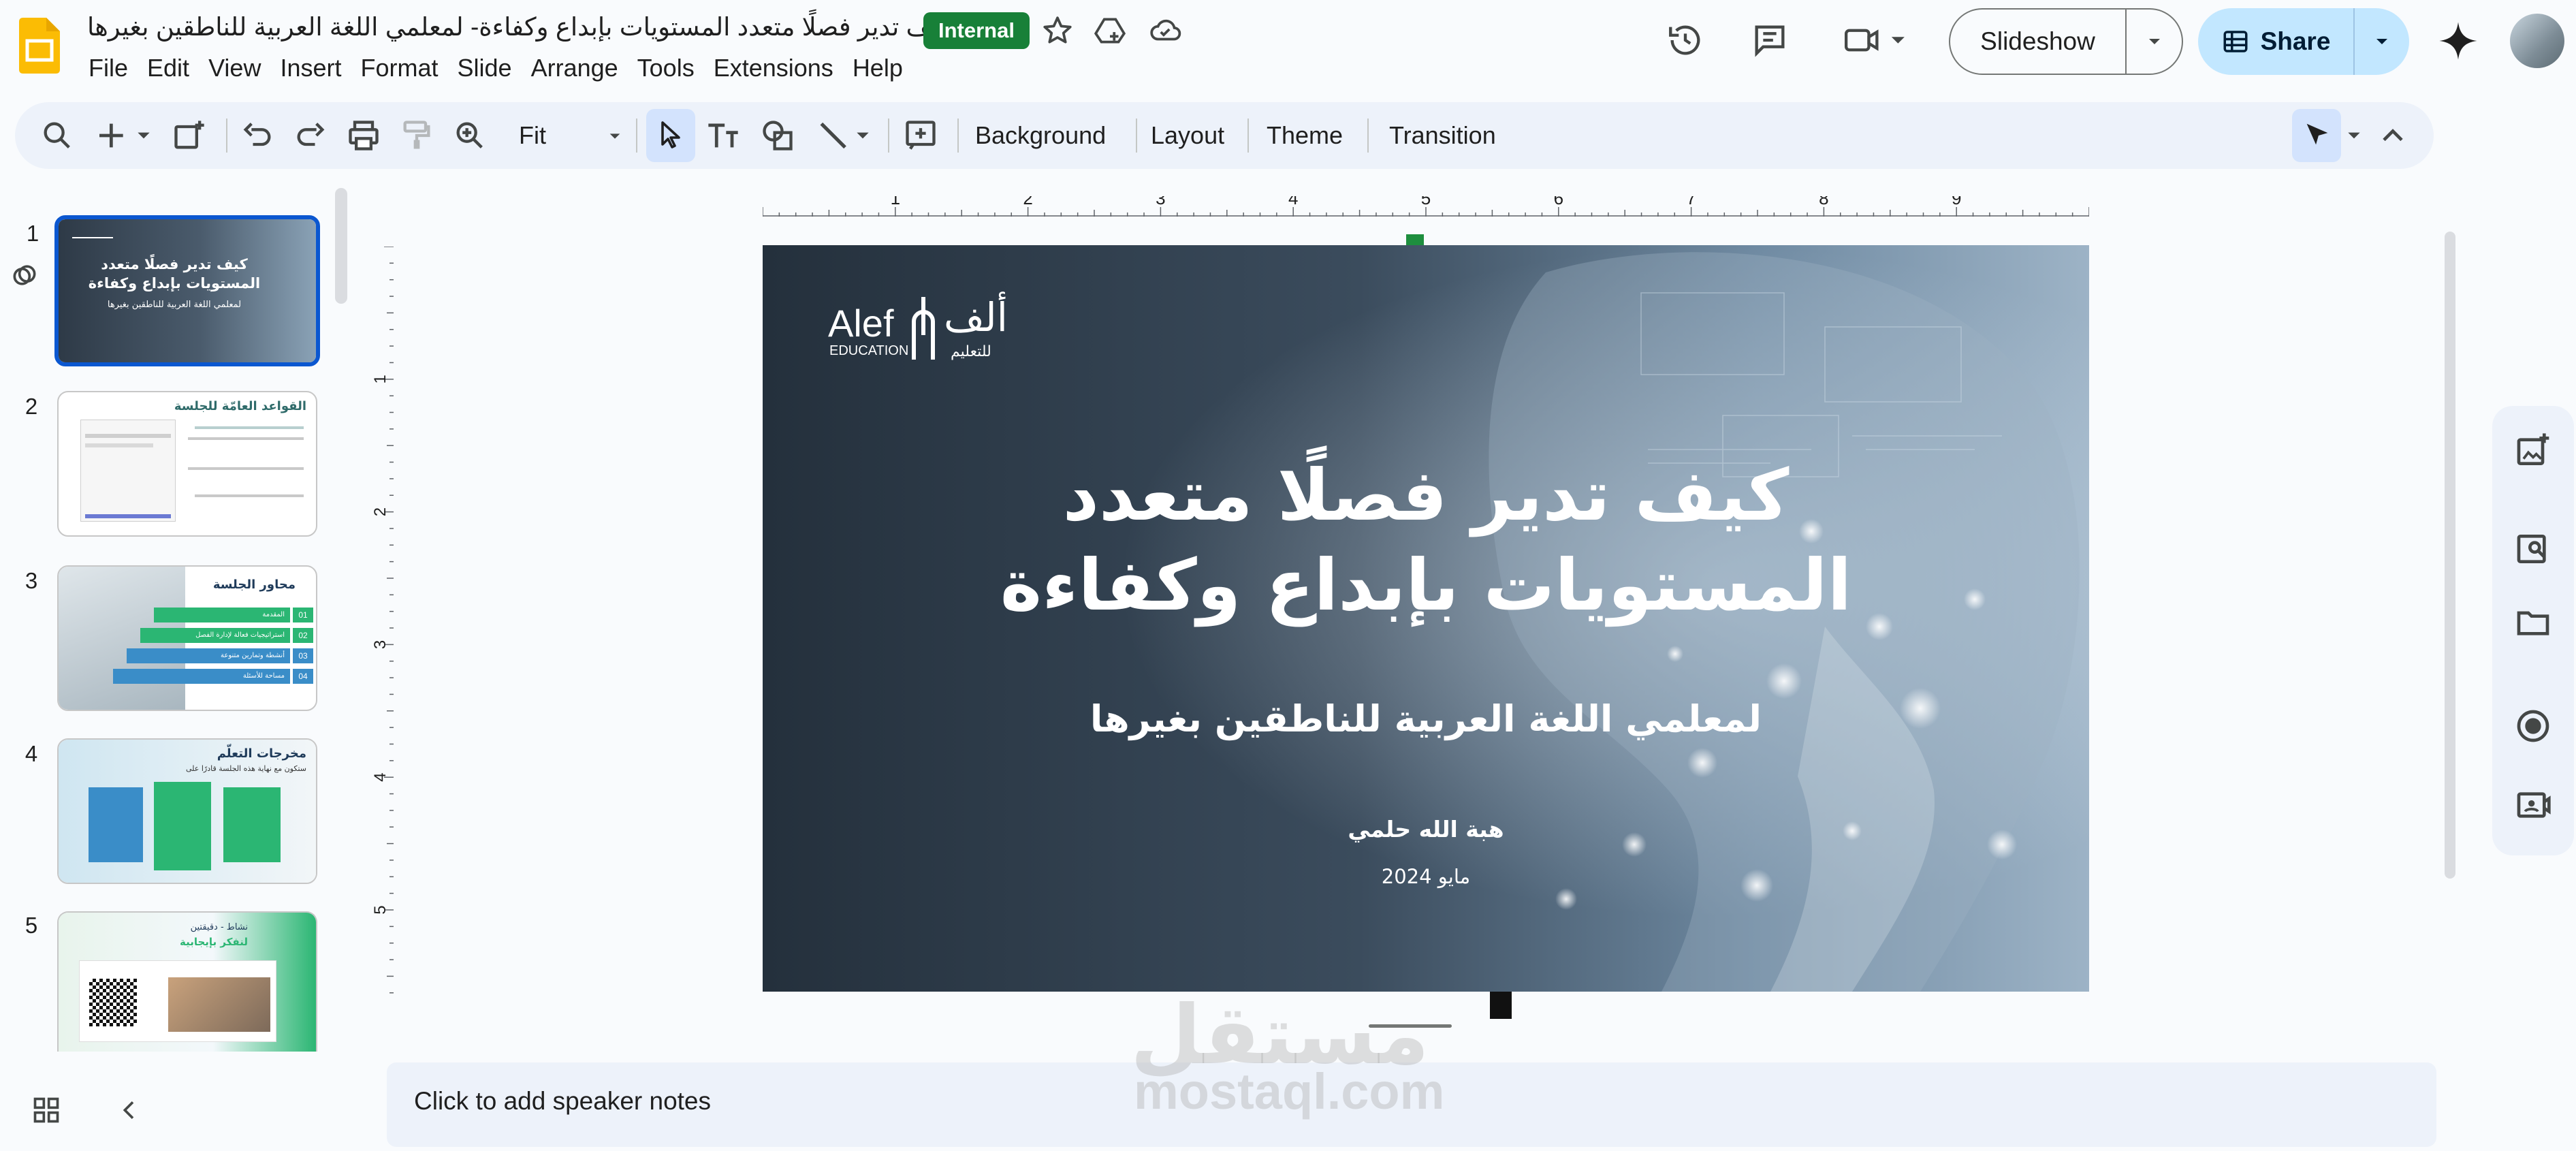  I want to click on menu-insert: Insert, so click(310, 68).